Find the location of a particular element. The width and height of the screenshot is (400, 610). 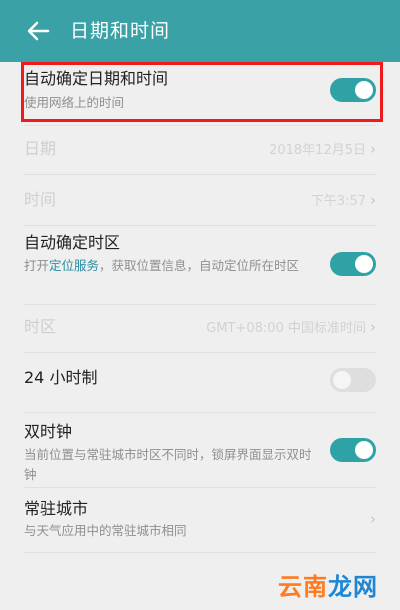

date-title: 日期 is located at coordinates (40, 148).